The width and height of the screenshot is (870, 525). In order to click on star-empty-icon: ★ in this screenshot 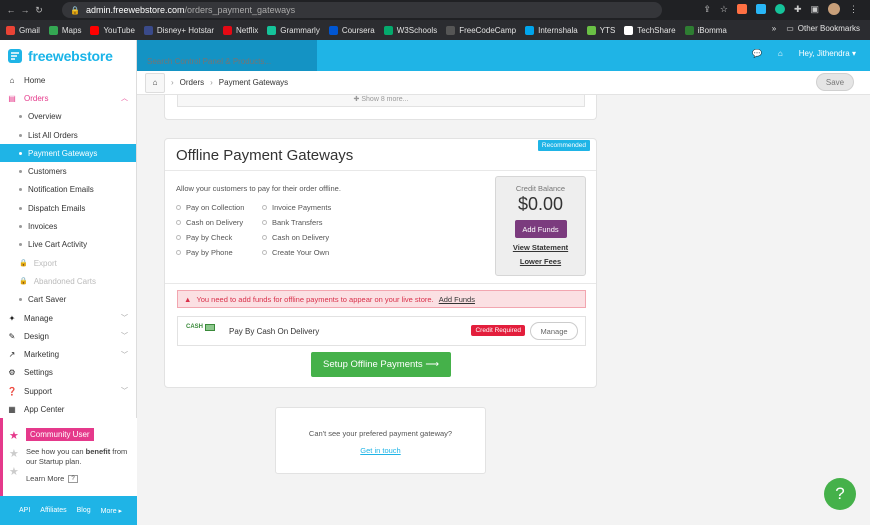, I will do `click(14, 454)`.